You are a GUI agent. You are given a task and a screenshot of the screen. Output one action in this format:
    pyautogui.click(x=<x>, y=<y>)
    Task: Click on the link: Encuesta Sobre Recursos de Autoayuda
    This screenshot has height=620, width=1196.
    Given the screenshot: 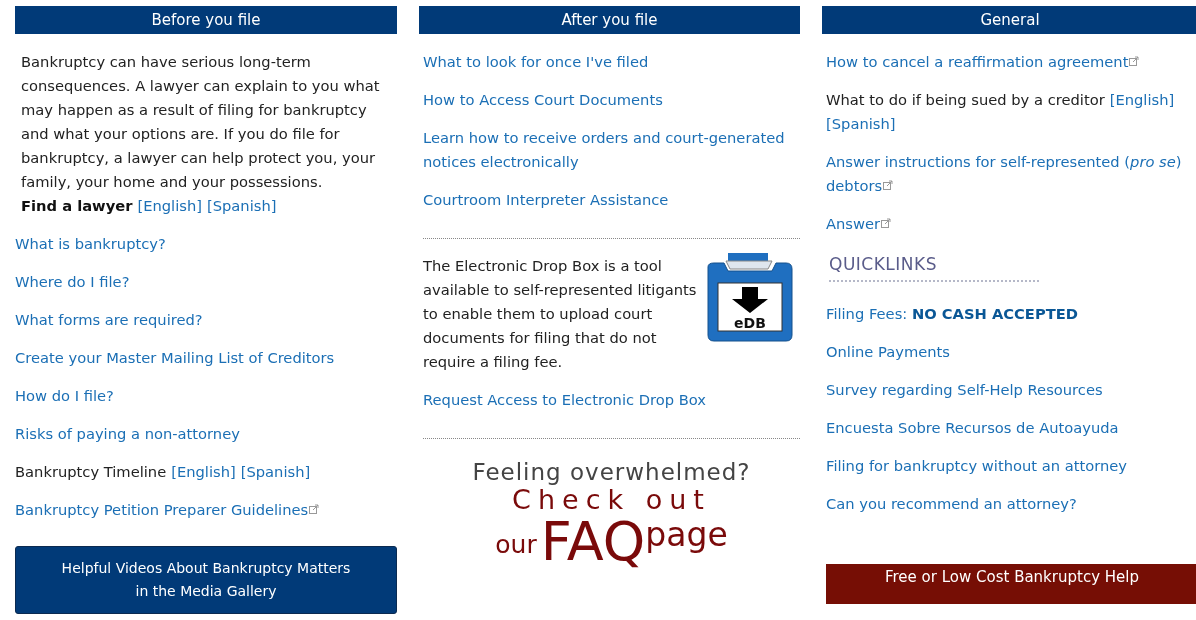 What is the action you would take?
    pyautogui.click(x=972, y=428)
    